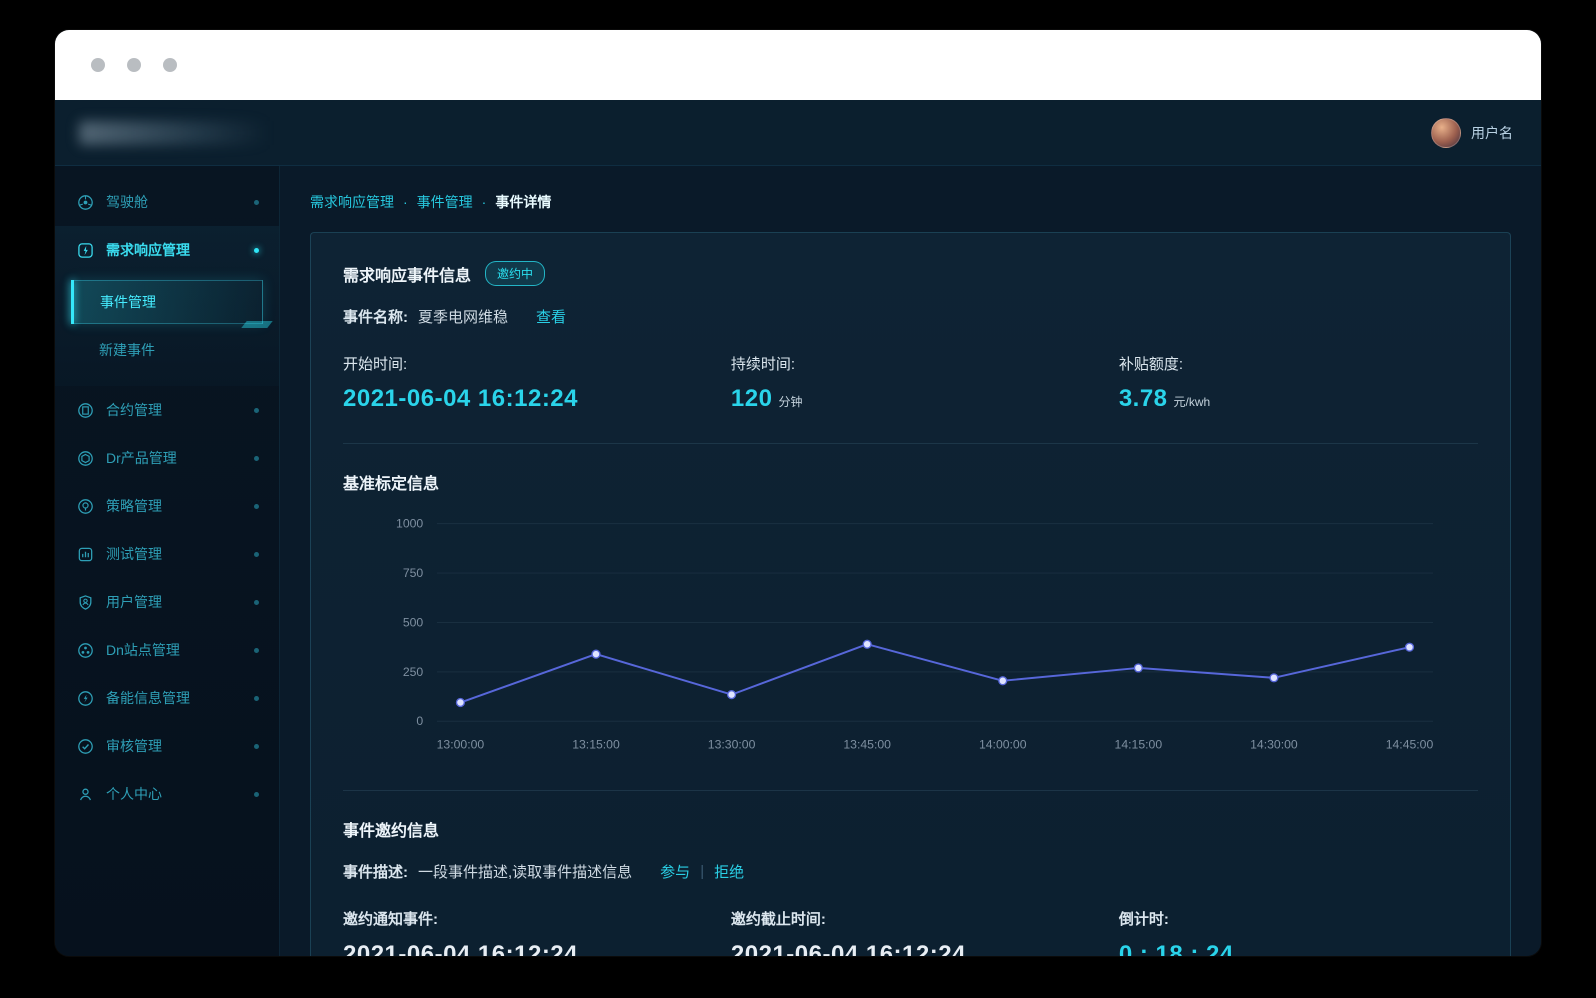 The height and width of the screenshot is (998, 1596). Describe the element at coordinates (174, 132) in the screenshot. I see `app-logo` at that location.